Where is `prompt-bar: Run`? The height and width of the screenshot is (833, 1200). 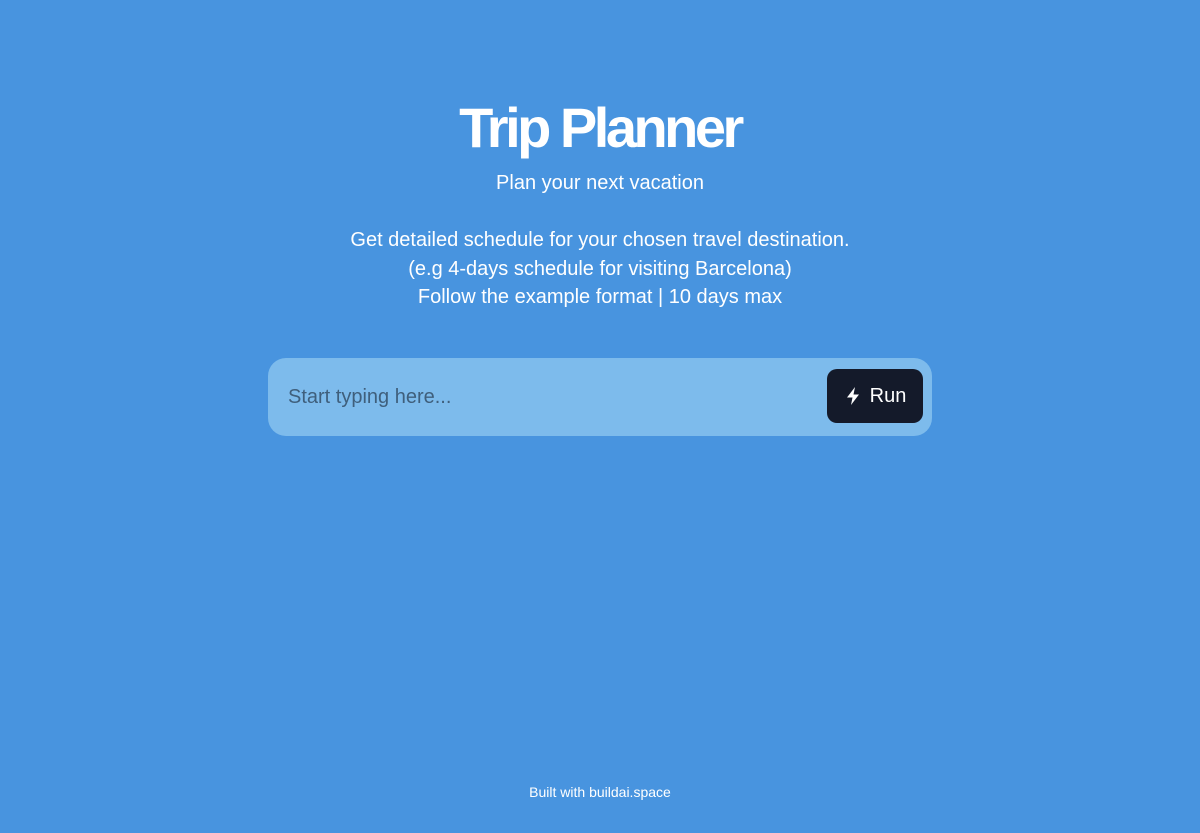 prompt-bar: Run is located at coordinates (600, 397).